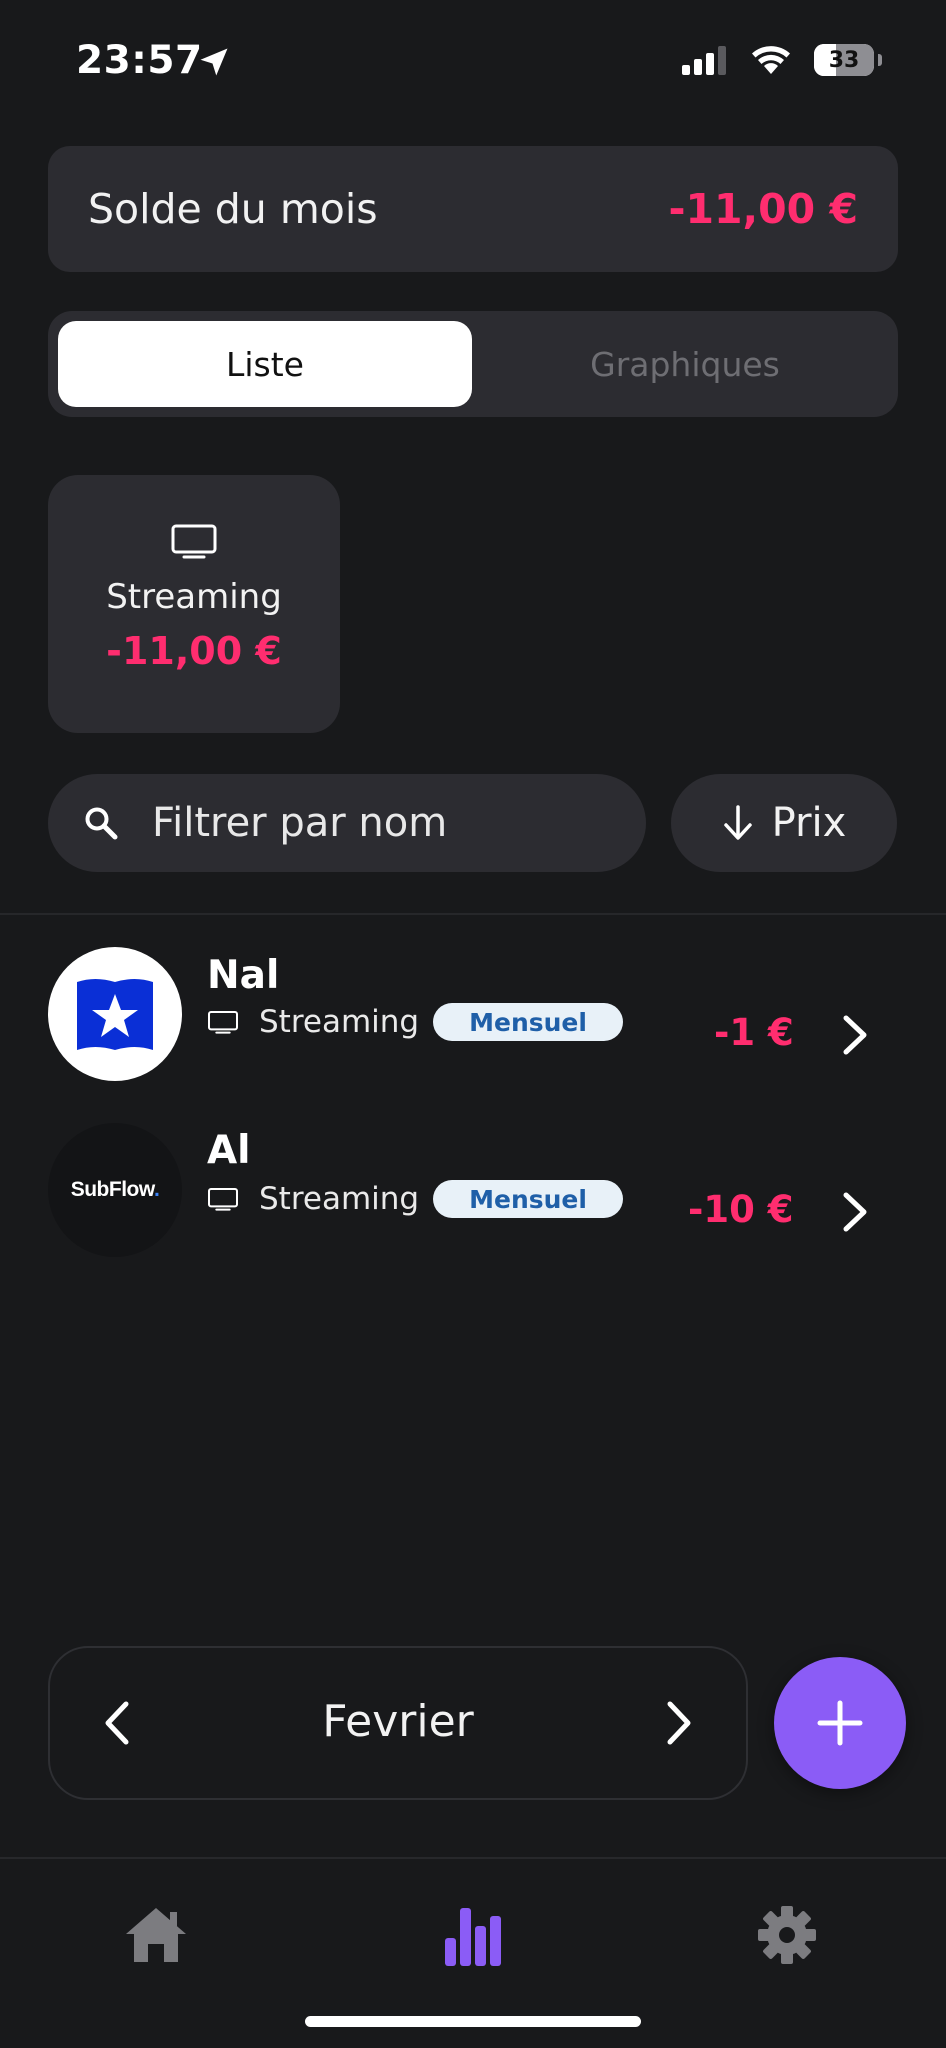 The width and height of the screenshot is (946, 2048). I want to click on sort-label: Prix, so click(809, 823).